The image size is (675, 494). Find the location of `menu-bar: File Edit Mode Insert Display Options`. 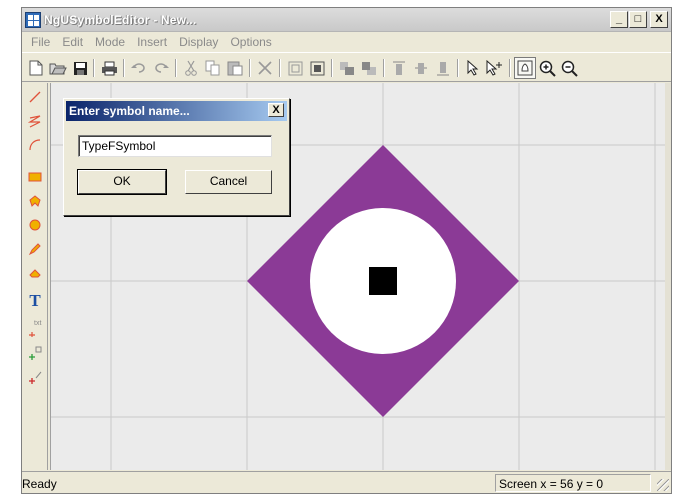

menu-bar: File Edit Mode Insert Display Options is located at coordinates (346, 42).